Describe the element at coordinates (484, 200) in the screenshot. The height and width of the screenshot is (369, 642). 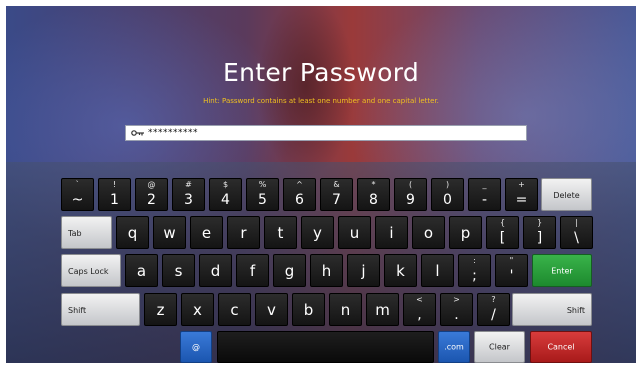
I see `key-char: -` at that location.